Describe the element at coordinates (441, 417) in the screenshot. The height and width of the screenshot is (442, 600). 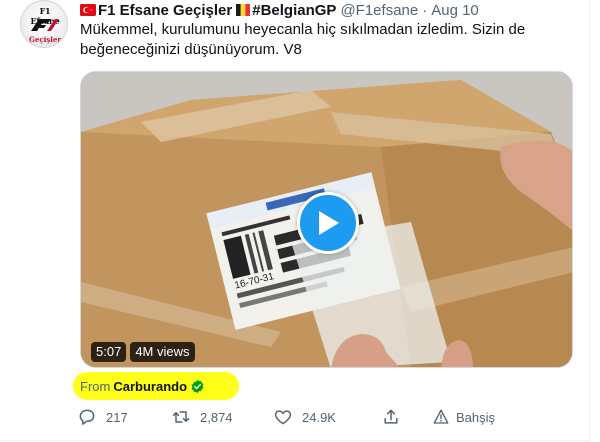
I see `tip-icon` at that location.